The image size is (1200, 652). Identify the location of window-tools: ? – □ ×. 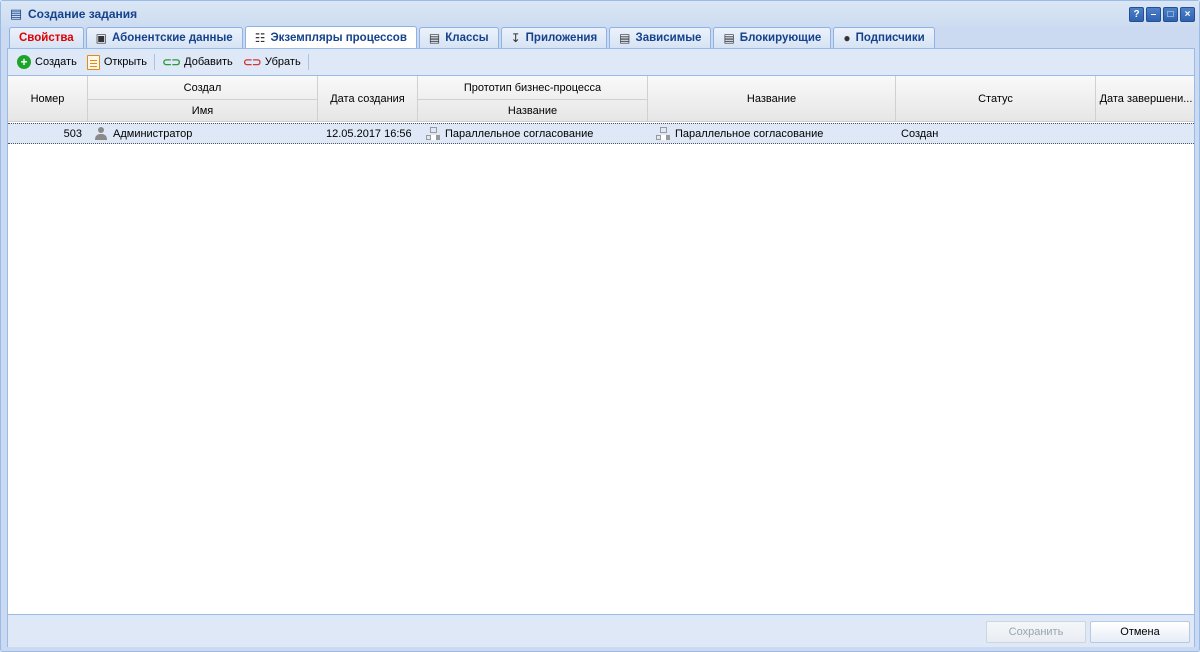
(1162, 14).